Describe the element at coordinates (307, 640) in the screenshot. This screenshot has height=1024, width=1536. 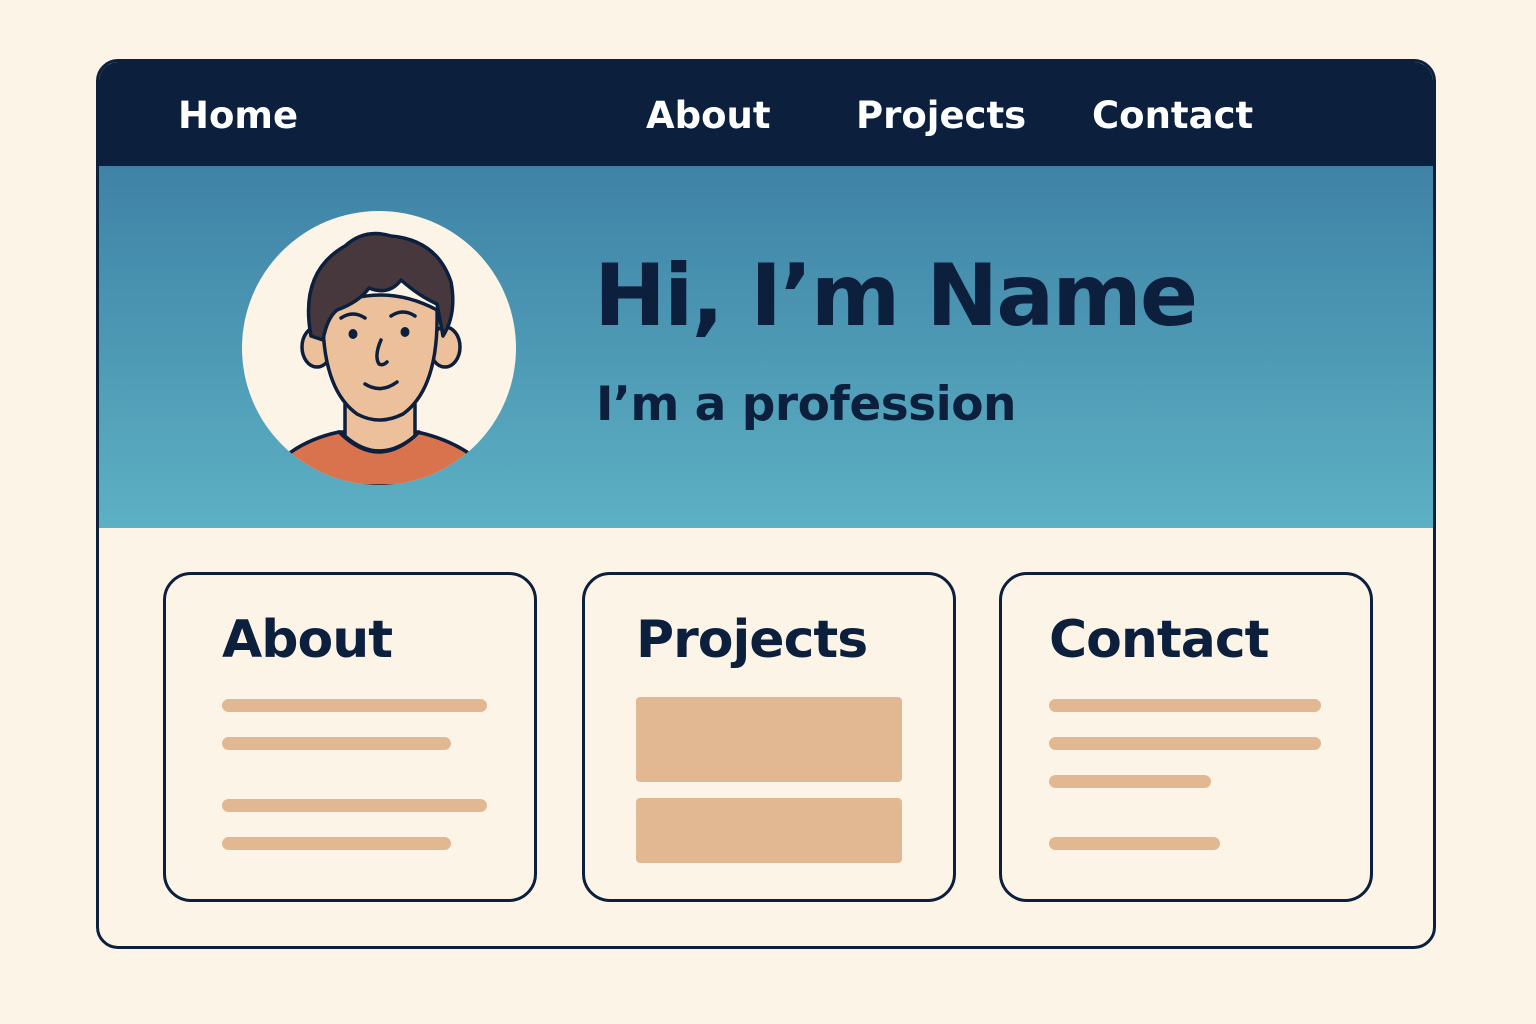
I see `about-card-title: About` at that location.